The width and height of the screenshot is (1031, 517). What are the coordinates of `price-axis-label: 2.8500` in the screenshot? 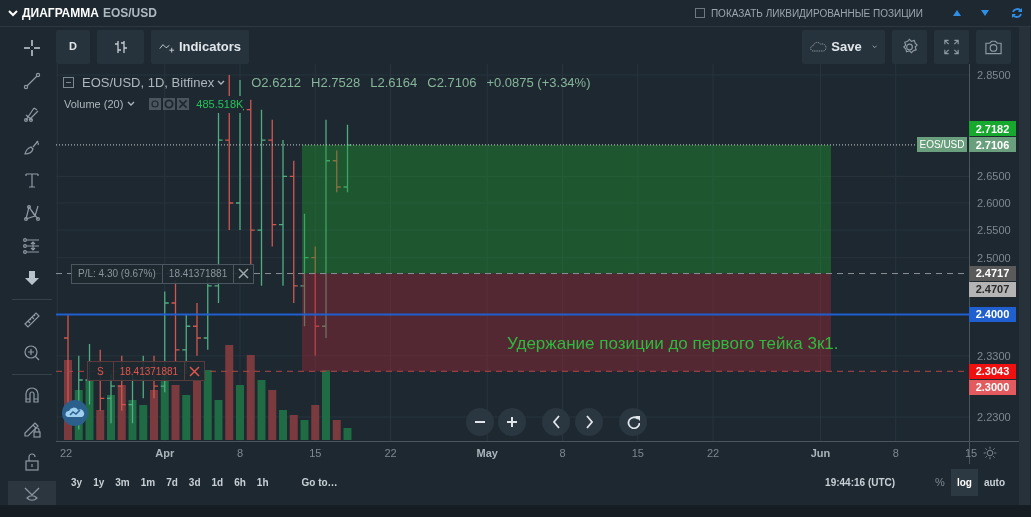 It's located at (994, 75).